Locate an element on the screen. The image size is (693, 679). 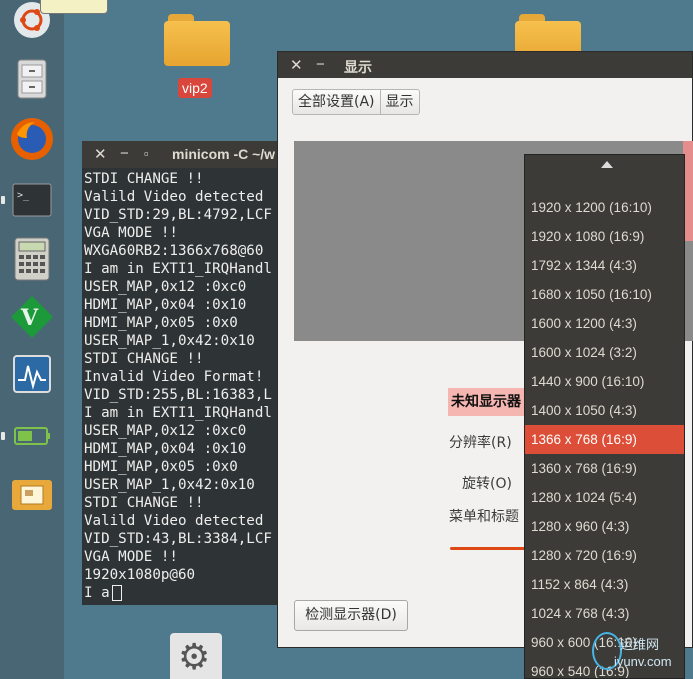
battery-icon is located at coordinates (32, 437).